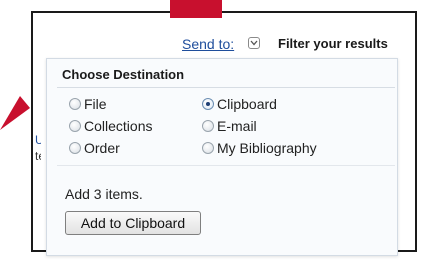 The height and width of the screenshot is (263, 431). Describe the element at coordinates (123, 74) in the screenshot. I see `panel-title: Choose Destination` at that location.